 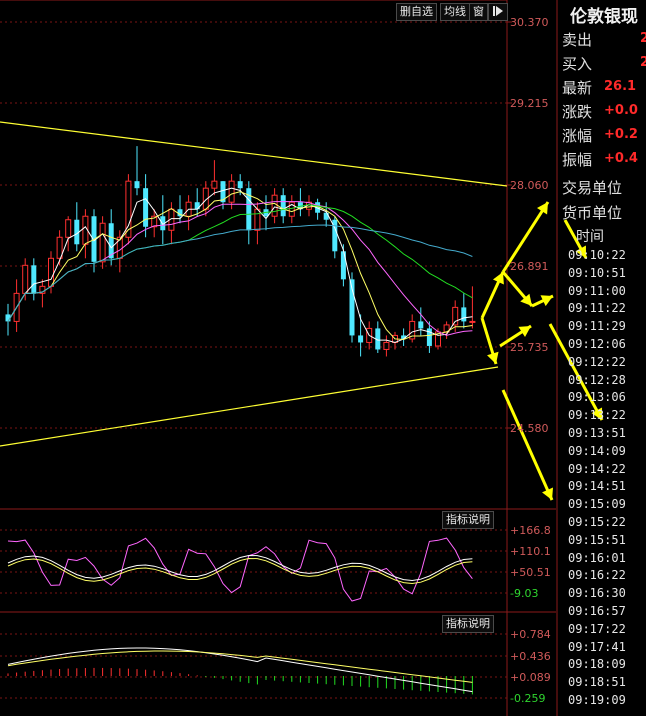 I want to click on tick-time: 09:11:22, so click(x=597, y=308).